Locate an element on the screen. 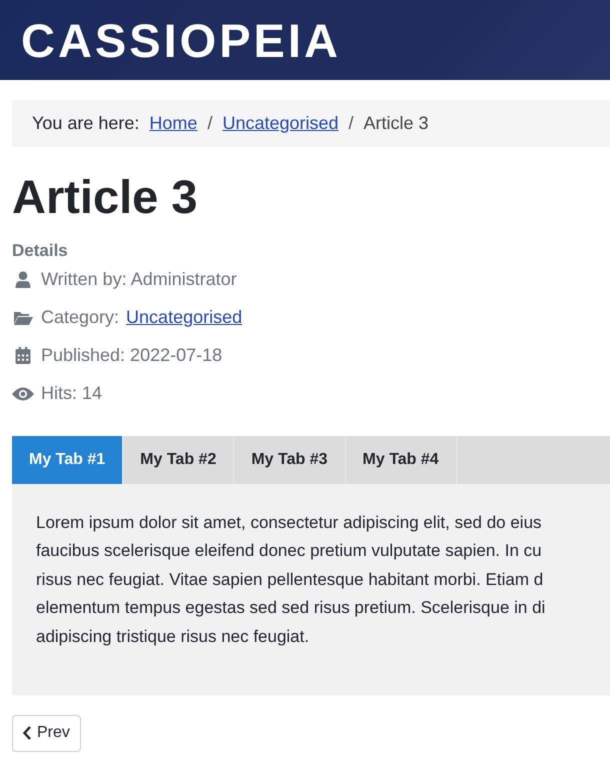  meta-text: Written by: Administrator is located at coordinates (139, 279).